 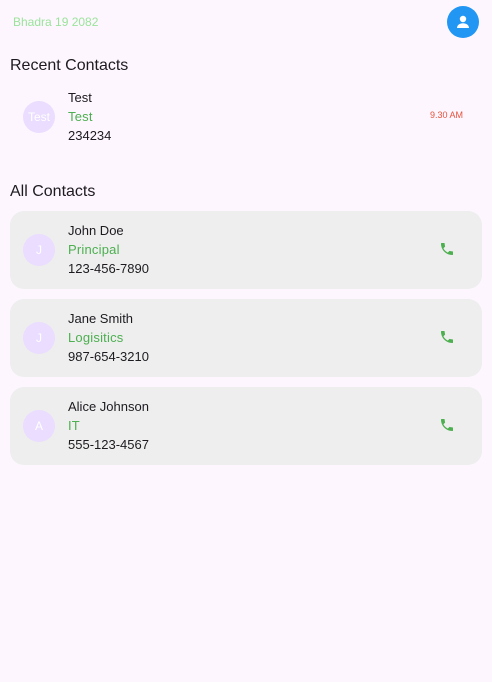 What do you see at coordinates (53, 191) in the screenshot?
I see `all-contacts-title: All Contacts` at bounding box center [53, 191].